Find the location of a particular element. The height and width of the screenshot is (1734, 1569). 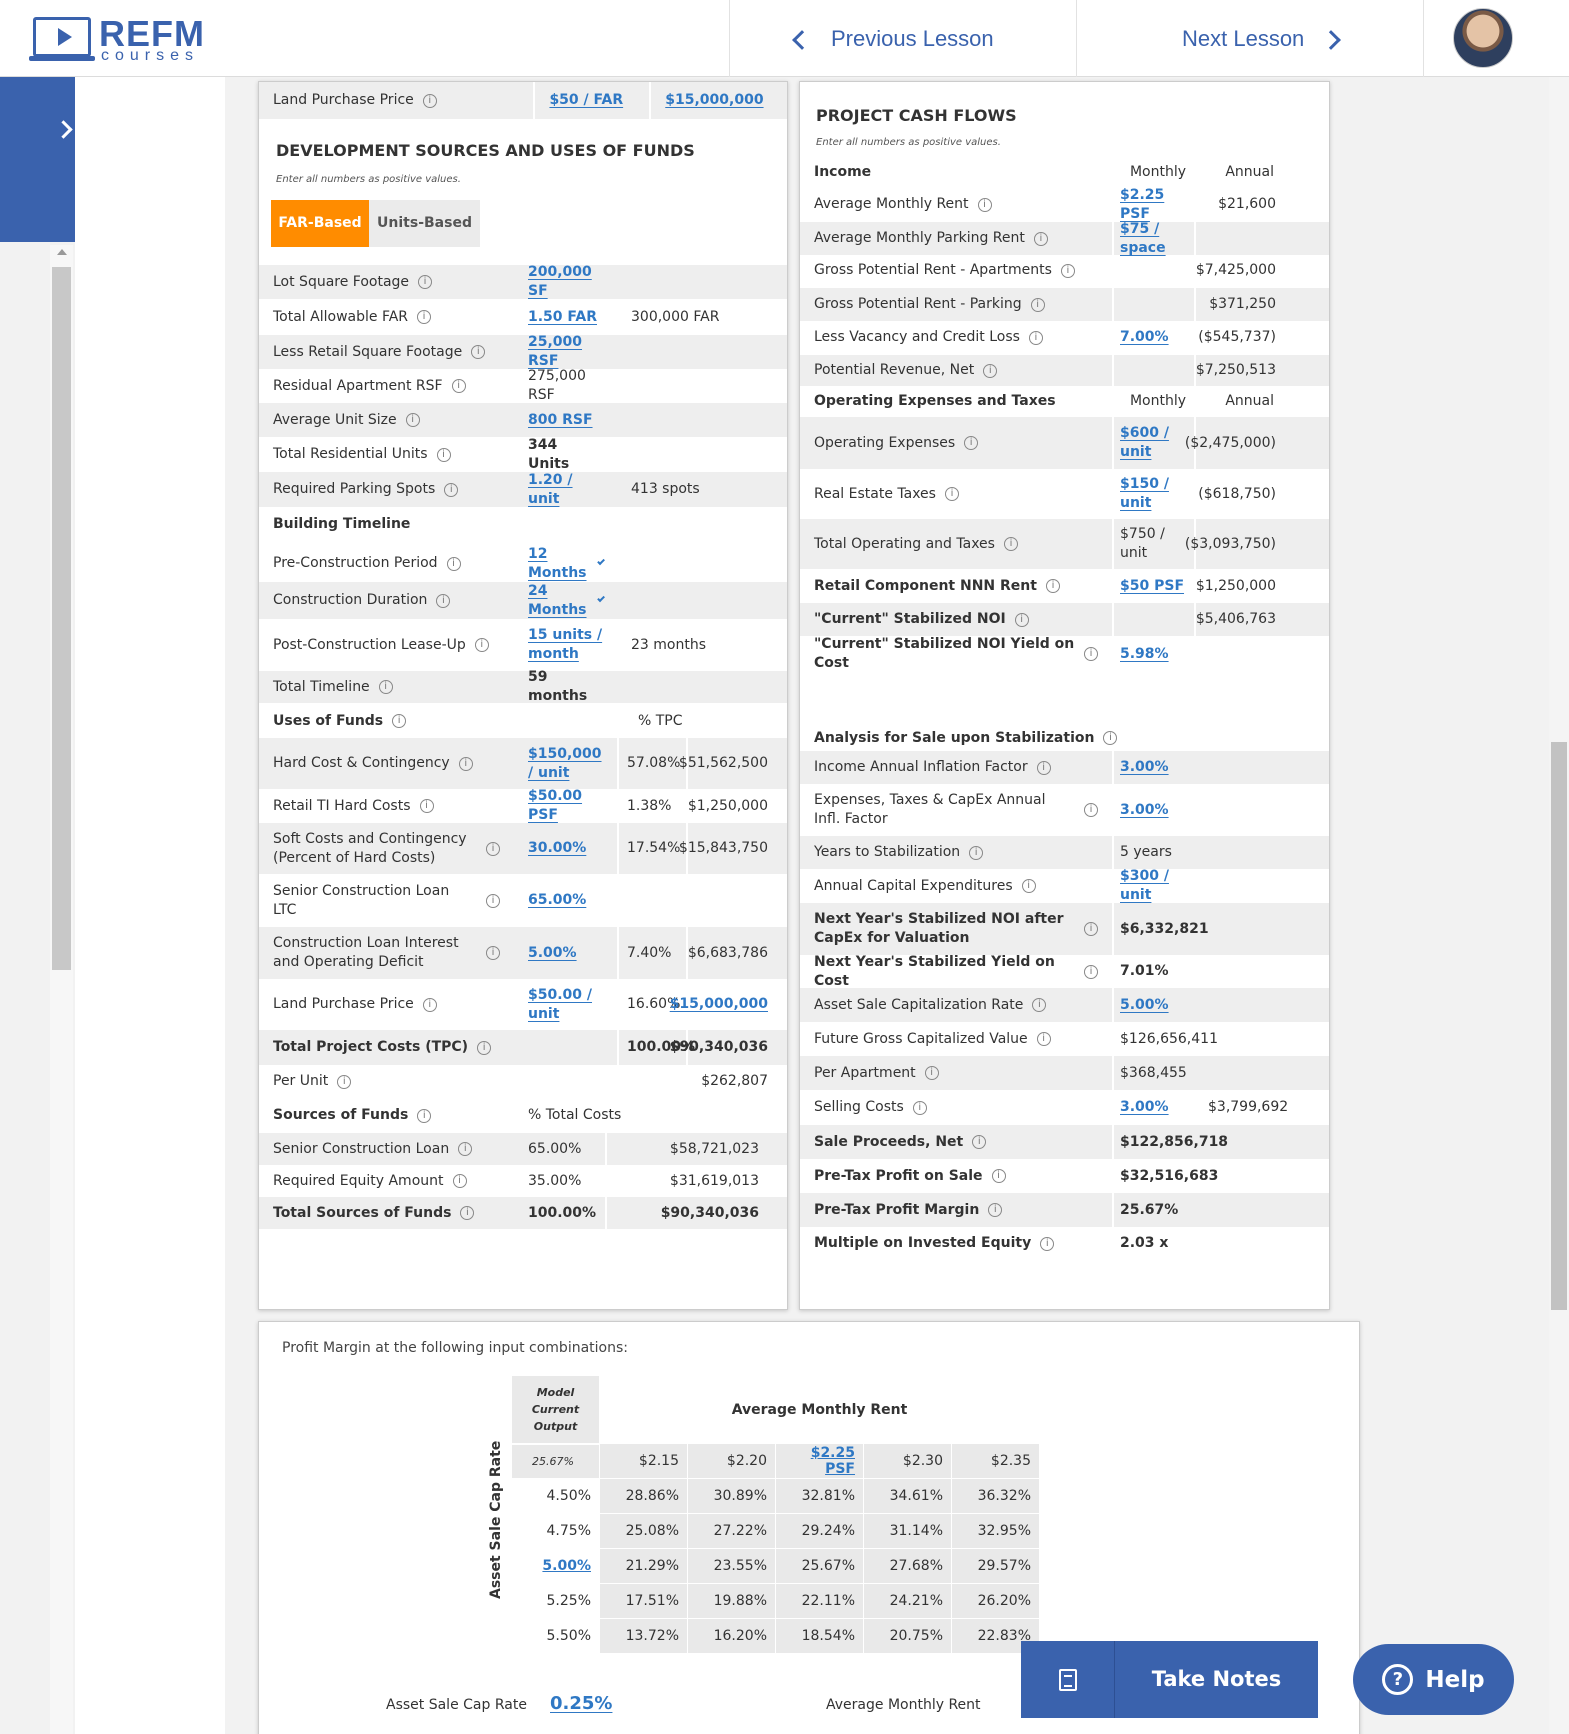

tab-units-based: Units-Based is located at coordinates (424, 223).